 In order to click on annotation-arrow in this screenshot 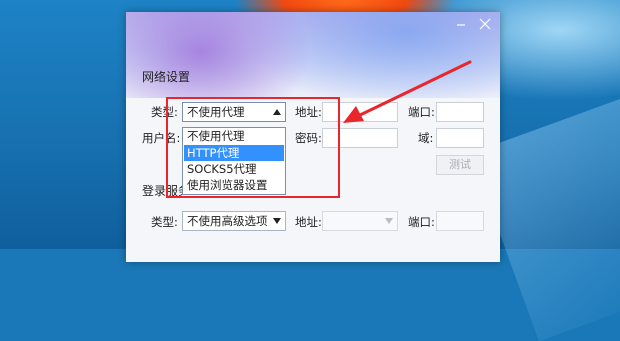, I will do `click(407, 91)`.